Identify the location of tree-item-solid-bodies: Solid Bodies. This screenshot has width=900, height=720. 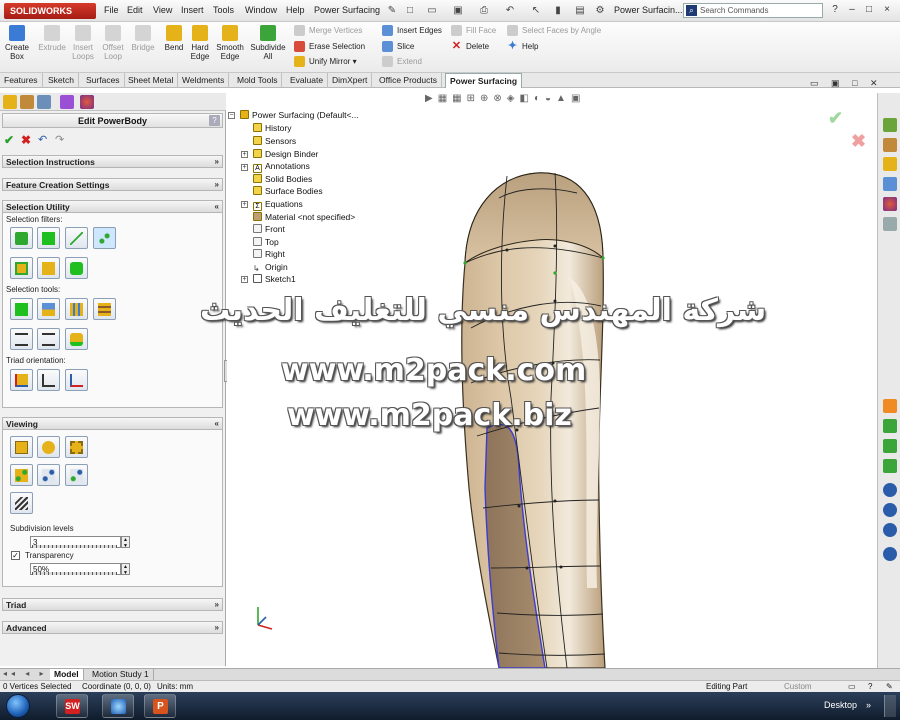
(282, 179).